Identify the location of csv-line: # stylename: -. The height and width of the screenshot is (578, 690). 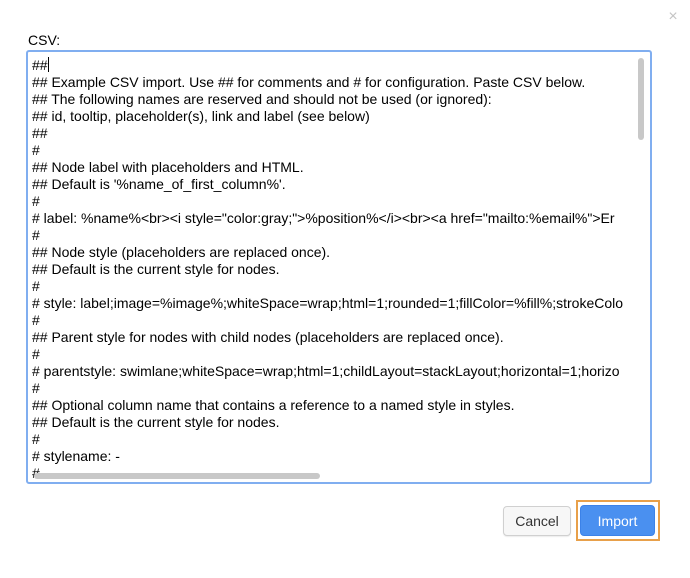
(76, 456).